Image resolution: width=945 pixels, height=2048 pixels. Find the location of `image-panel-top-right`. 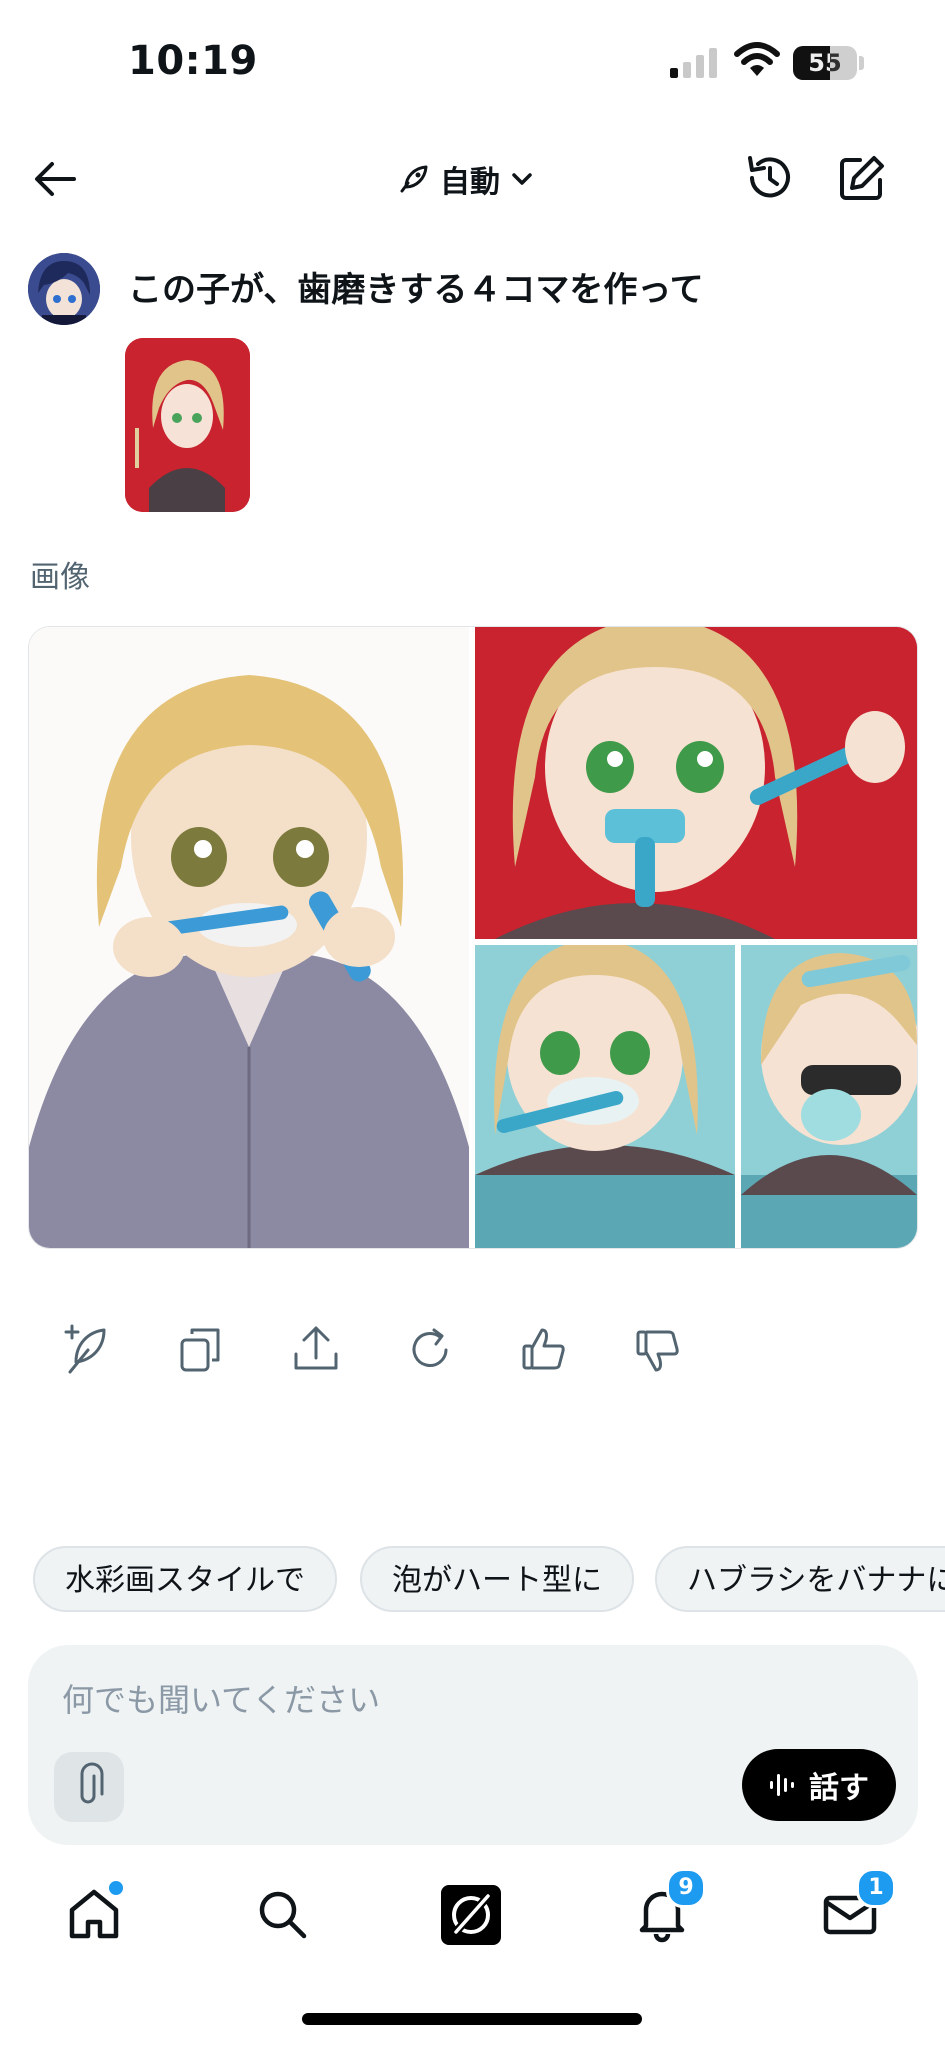

image-panel-top-right is located at coordinates (696, 783).